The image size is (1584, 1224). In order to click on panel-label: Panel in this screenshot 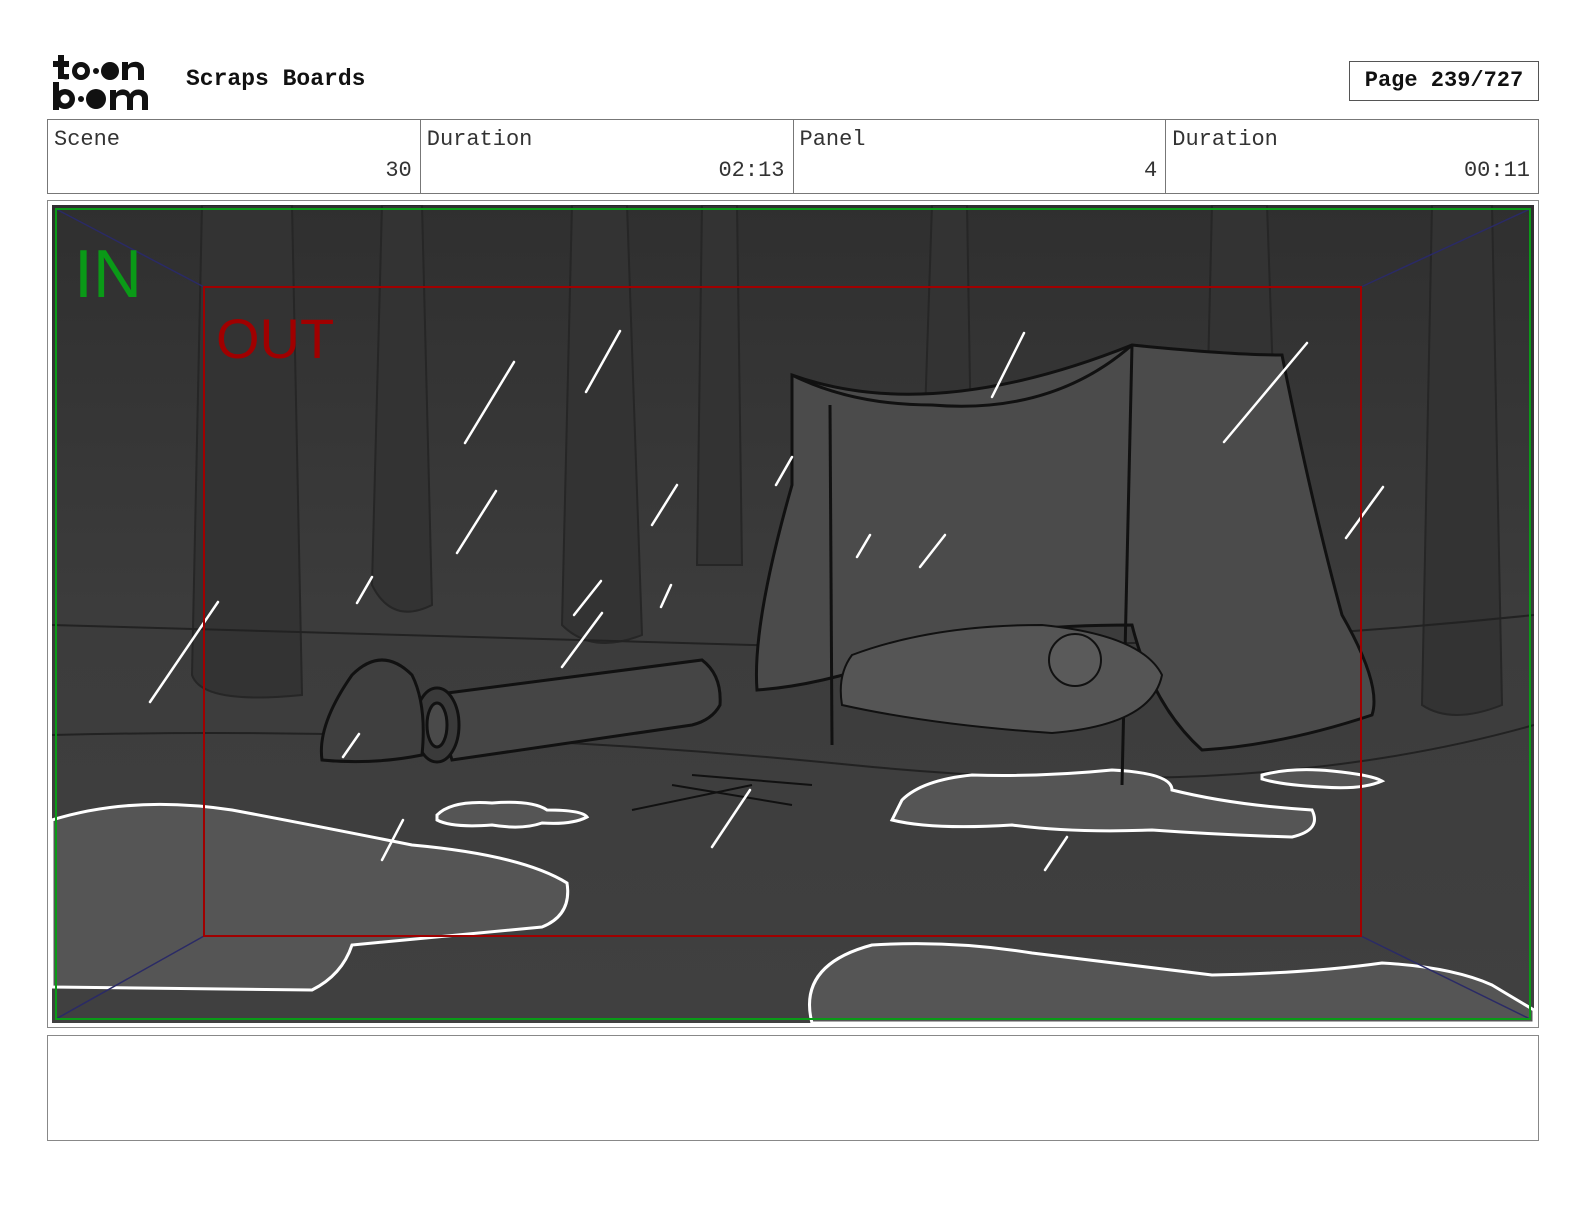, I will do `click(832, 139)`.